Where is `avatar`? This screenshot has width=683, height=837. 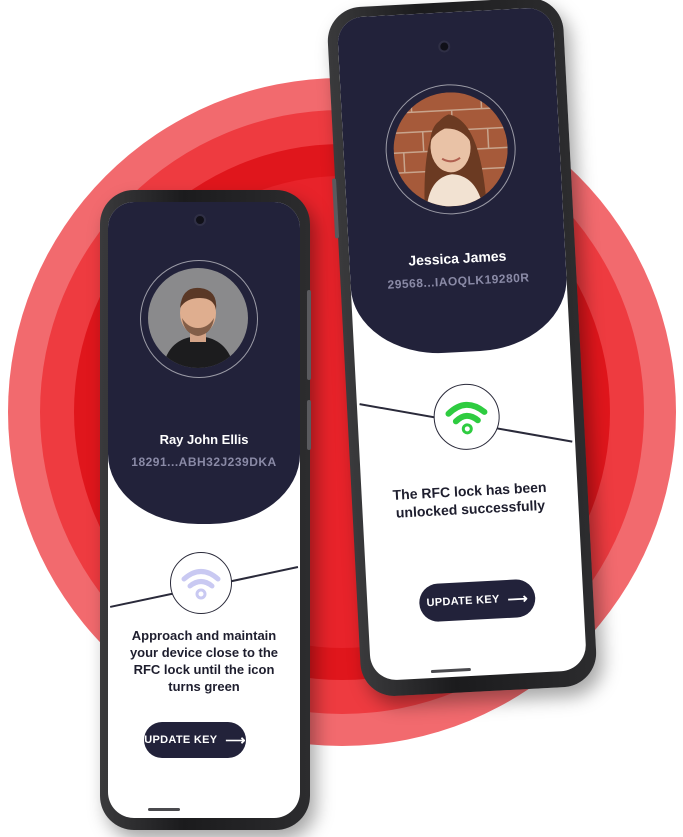
avatar is located at coordinates (198, 318).